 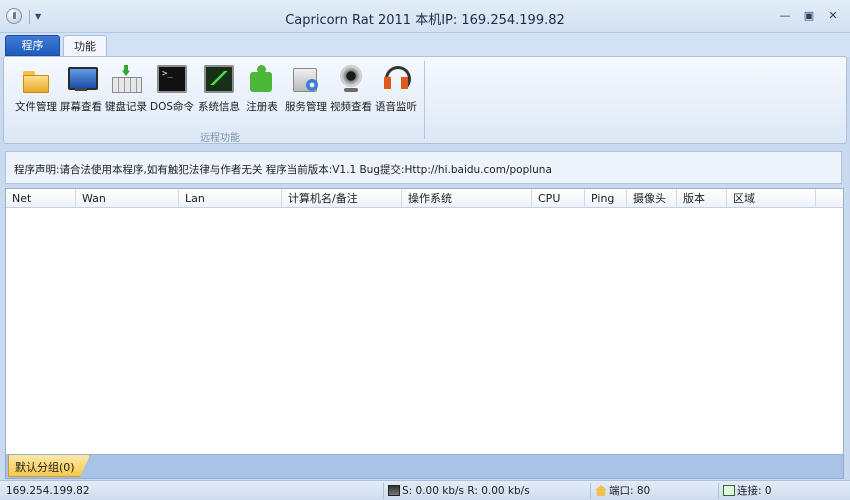 I want to click on webcam-icon, so click(x=351, y=79).